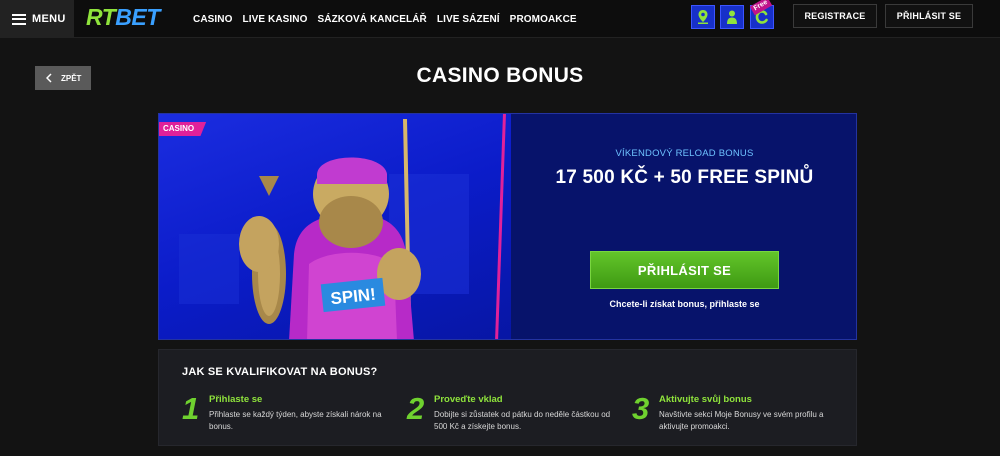  Describe the element at coordinates (703, 17) in the screenshot. I see `location-icon` at that location.